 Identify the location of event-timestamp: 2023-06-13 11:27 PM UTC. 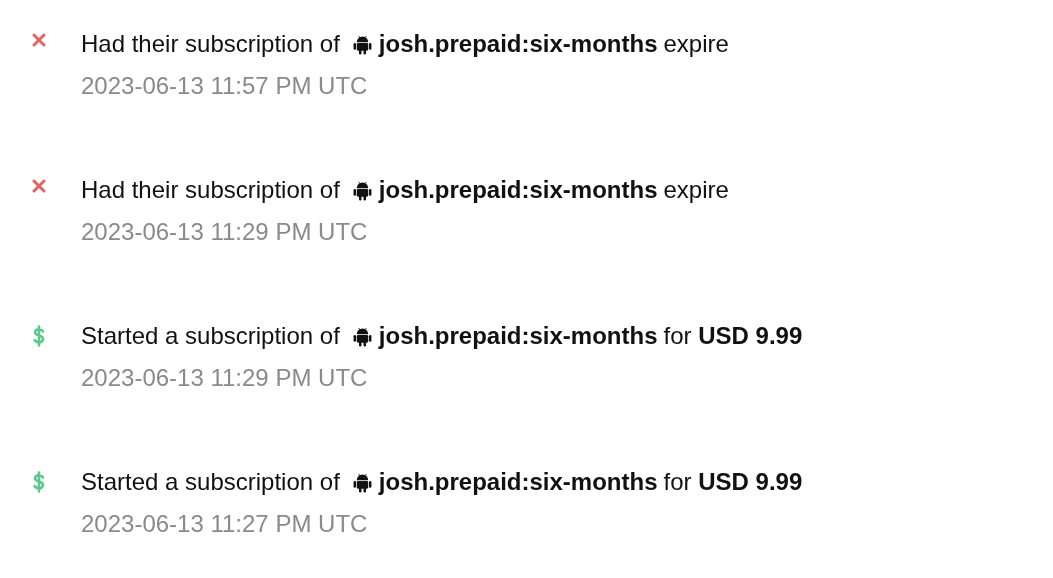
(225, 524).